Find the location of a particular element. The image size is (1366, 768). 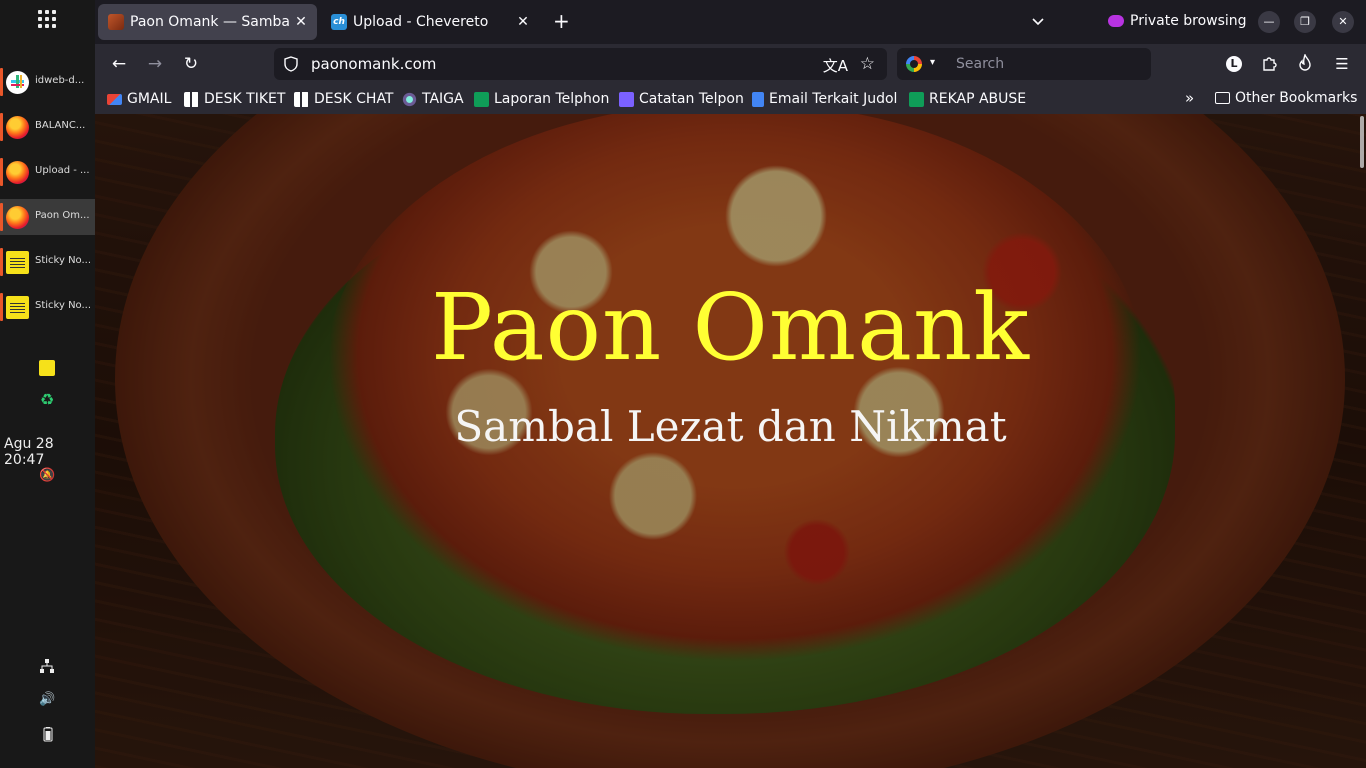

docs-icon is located at coordinates (758, 99).